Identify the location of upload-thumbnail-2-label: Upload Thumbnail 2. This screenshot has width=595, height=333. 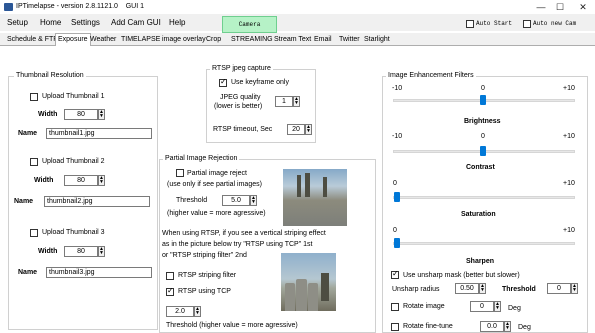
(73, 161).